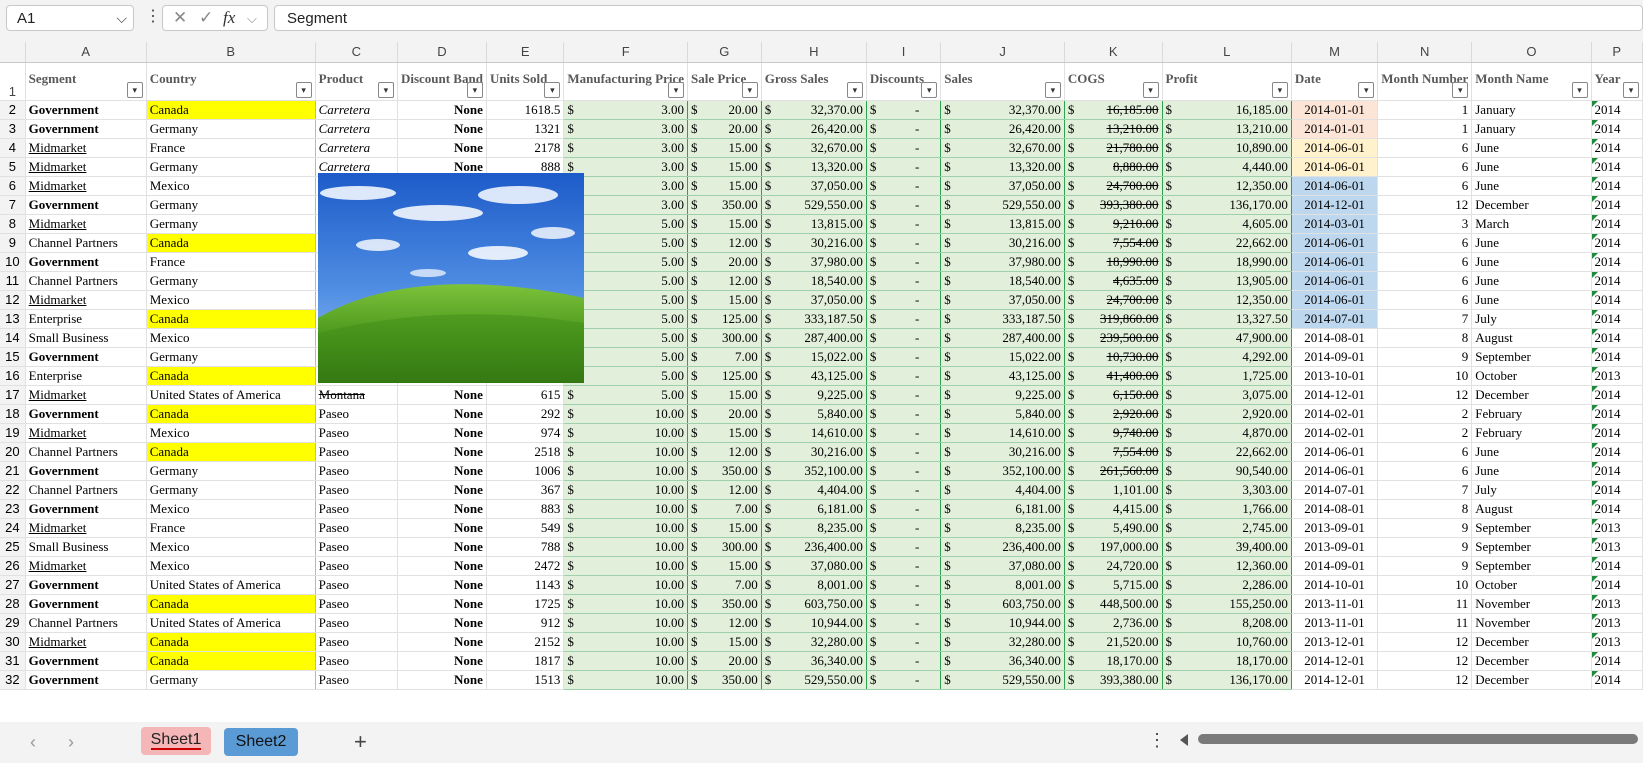 The image size is (1643, 763). What do you see at coordinates (1227, 262) in the screenshot?
I see `profit-cell: $18,990.00` at bounding box center [1227, 262].